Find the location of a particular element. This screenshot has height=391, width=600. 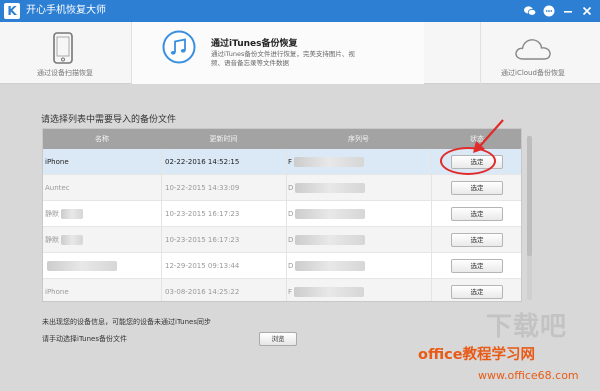

row-update-time: 10-22-2015 14:33:09 is located at coordinates (202, 188).